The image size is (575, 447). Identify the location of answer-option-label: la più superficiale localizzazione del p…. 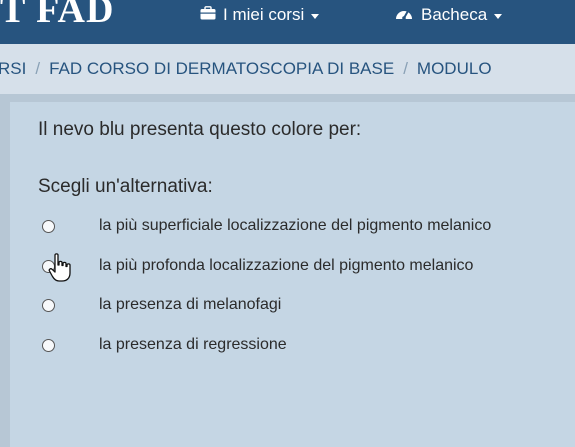
(295, 225).